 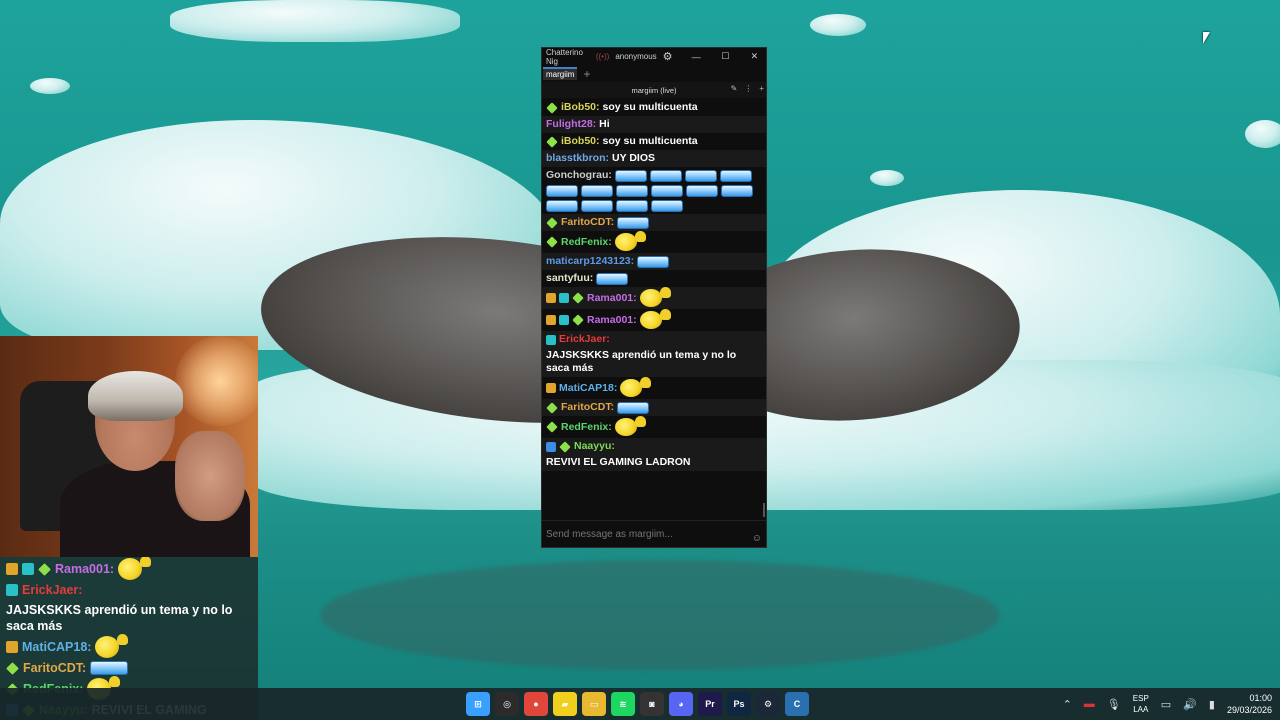 I want to click on chat-username: santyfuu:, so click(x=569, y=278).